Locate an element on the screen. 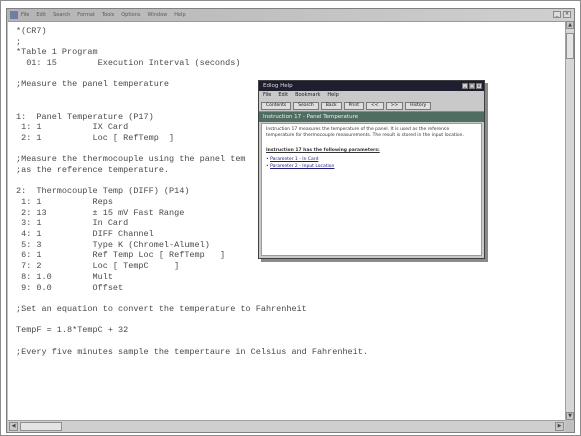 The height and width of the screenshot is (436, 581). menu-options: Options is located at coordinates (130, 15).